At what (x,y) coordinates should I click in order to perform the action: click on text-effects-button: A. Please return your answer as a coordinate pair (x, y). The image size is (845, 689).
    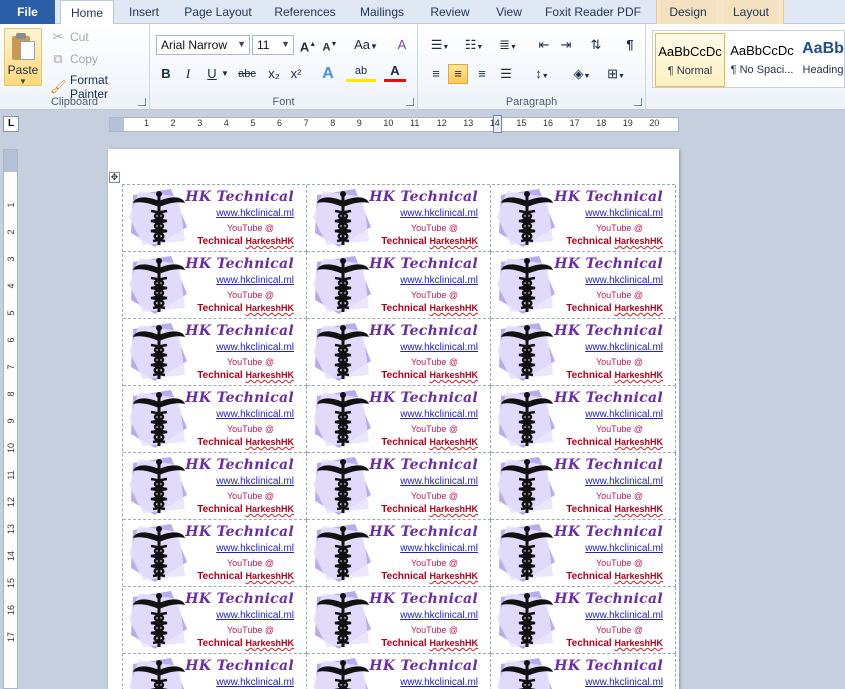
    Looking at the image, I should click on (328, 74).